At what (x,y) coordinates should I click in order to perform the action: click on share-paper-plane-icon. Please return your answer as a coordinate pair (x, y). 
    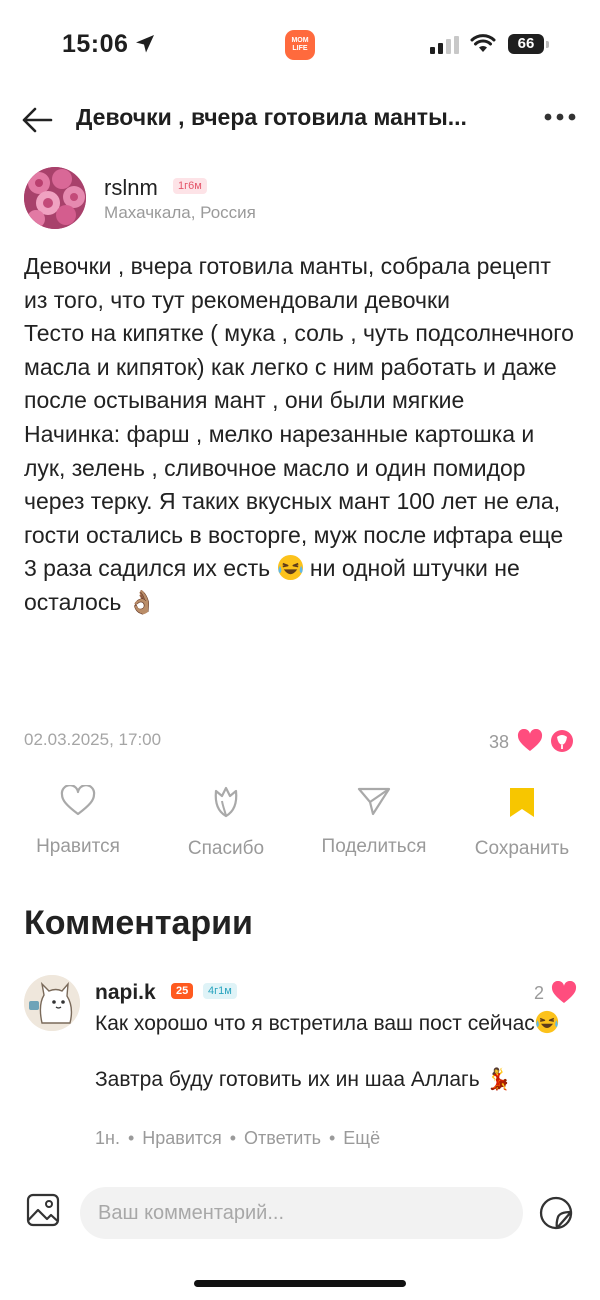
    Looking at the image, I should click on (374, 801).